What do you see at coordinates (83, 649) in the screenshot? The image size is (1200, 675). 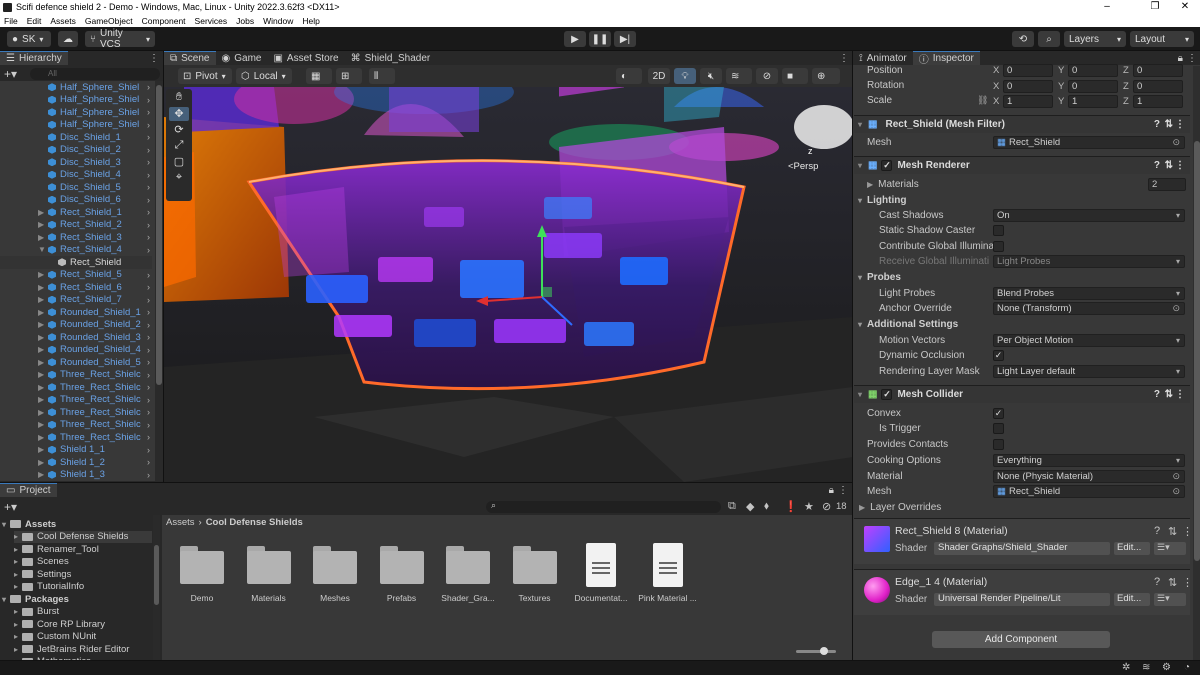 I see `project-tree-item: ▸ JetBrains Rider Editor` at bounding box center [83, 649].